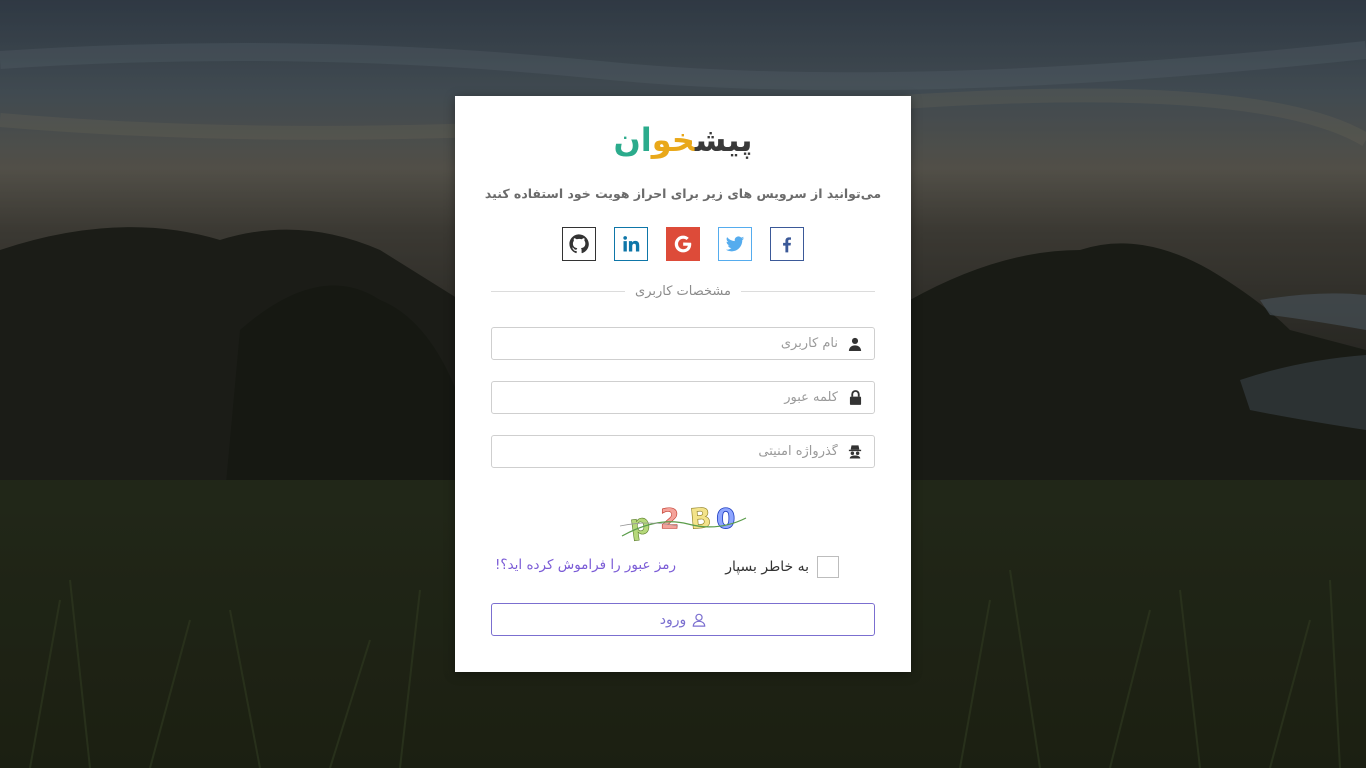 The width and height of the screenshot is (1366, 768). What do you see at coordinates (673, 140) in the screenshot?
I see `logo-part-yellow: خو` at bounding box center [673, 140].